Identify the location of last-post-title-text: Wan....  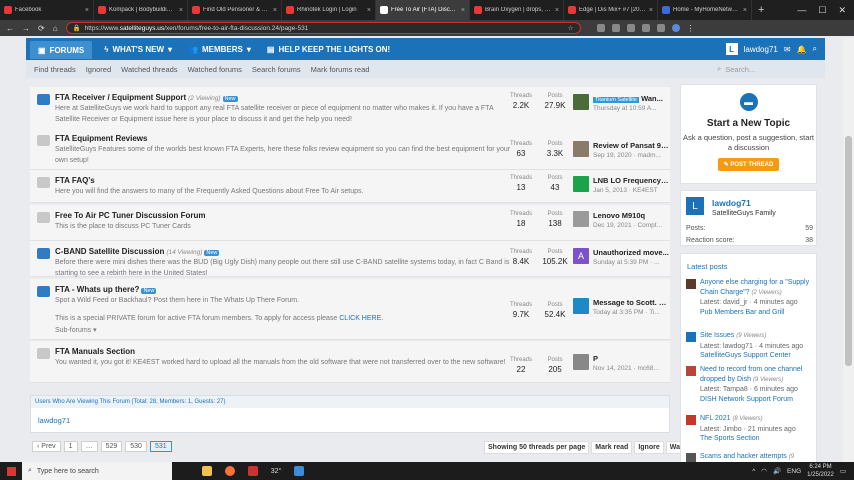
(652, 98).